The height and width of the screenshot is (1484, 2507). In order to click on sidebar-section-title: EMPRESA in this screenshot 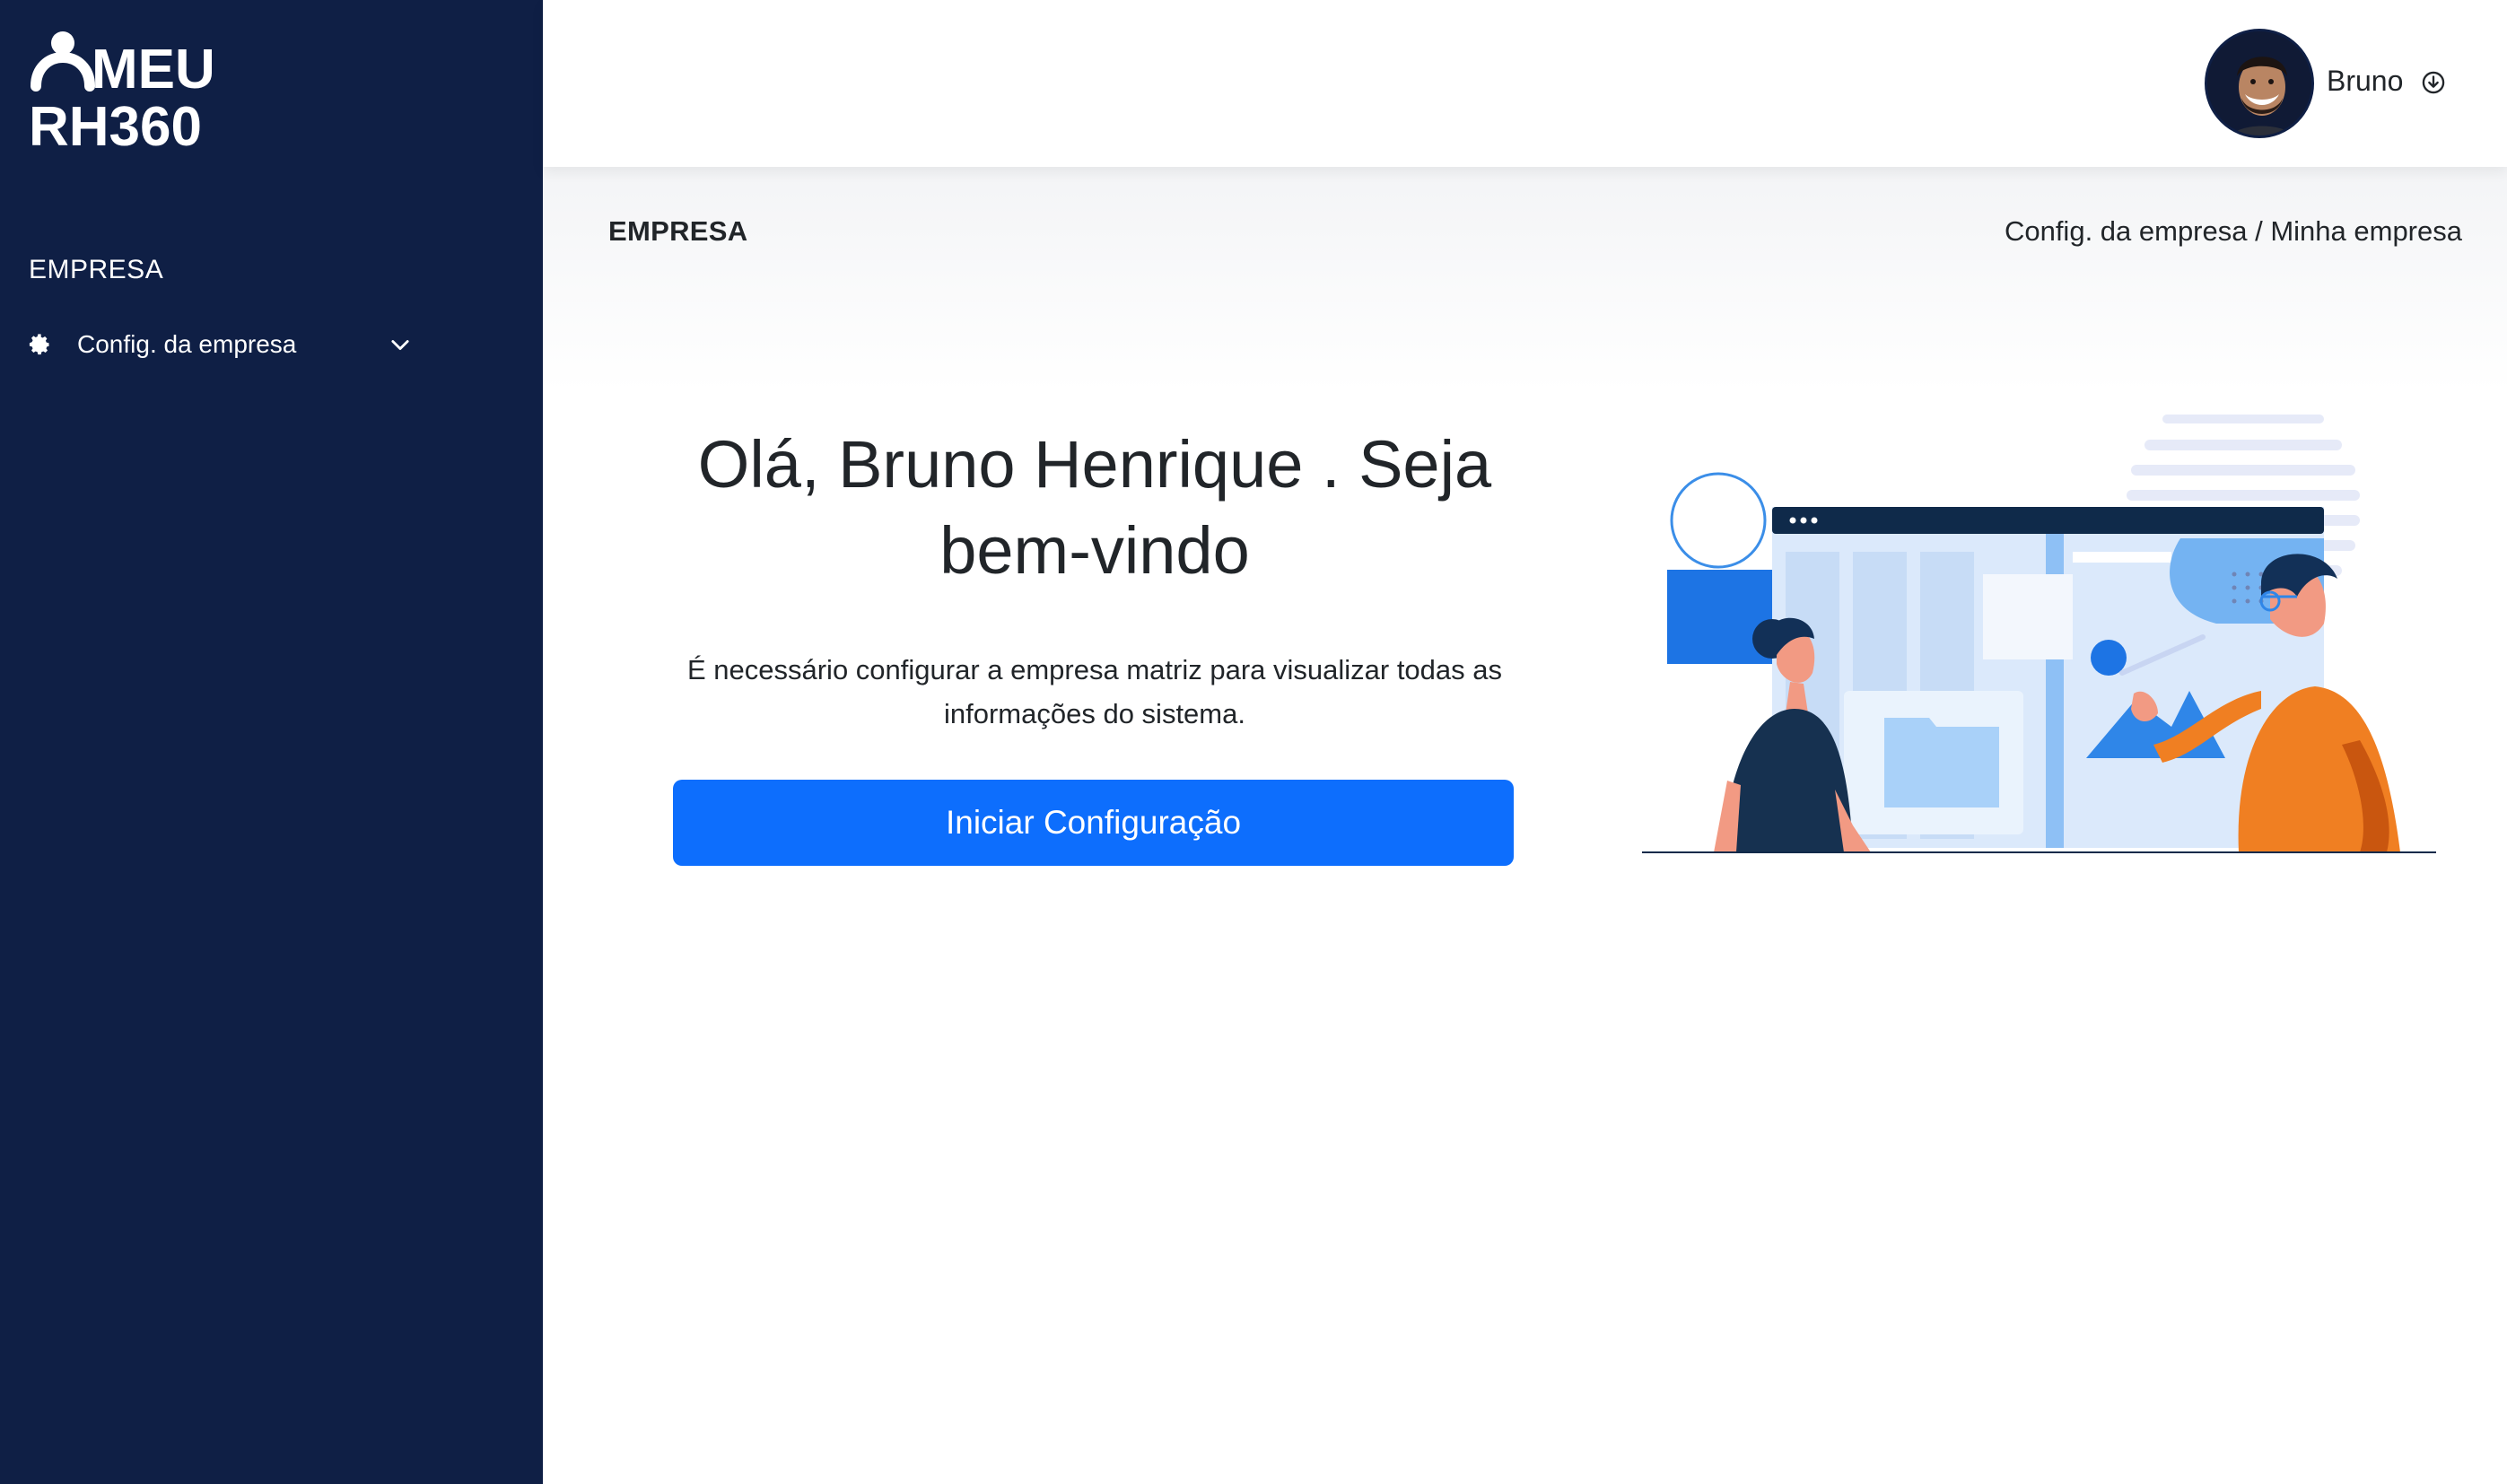, I will do `click(96, 270)`.